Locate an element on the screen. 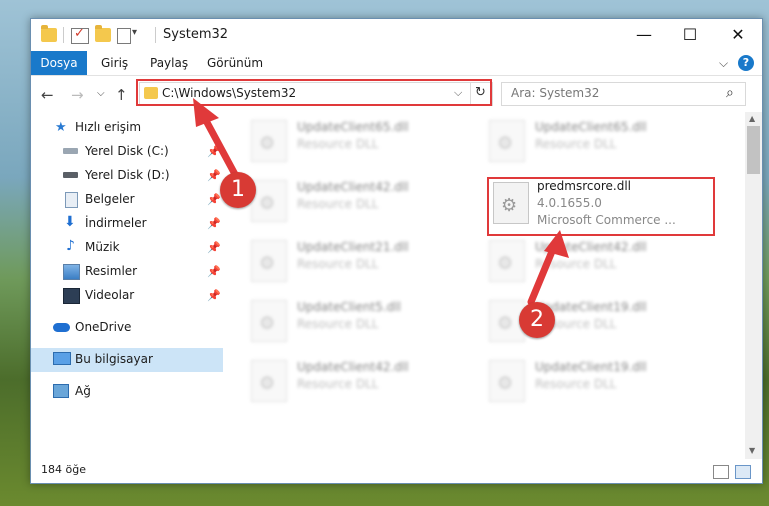 The width and height of the screenshot is (769, 506). step-1-badge: 1 is located at coordinates (238, 190).